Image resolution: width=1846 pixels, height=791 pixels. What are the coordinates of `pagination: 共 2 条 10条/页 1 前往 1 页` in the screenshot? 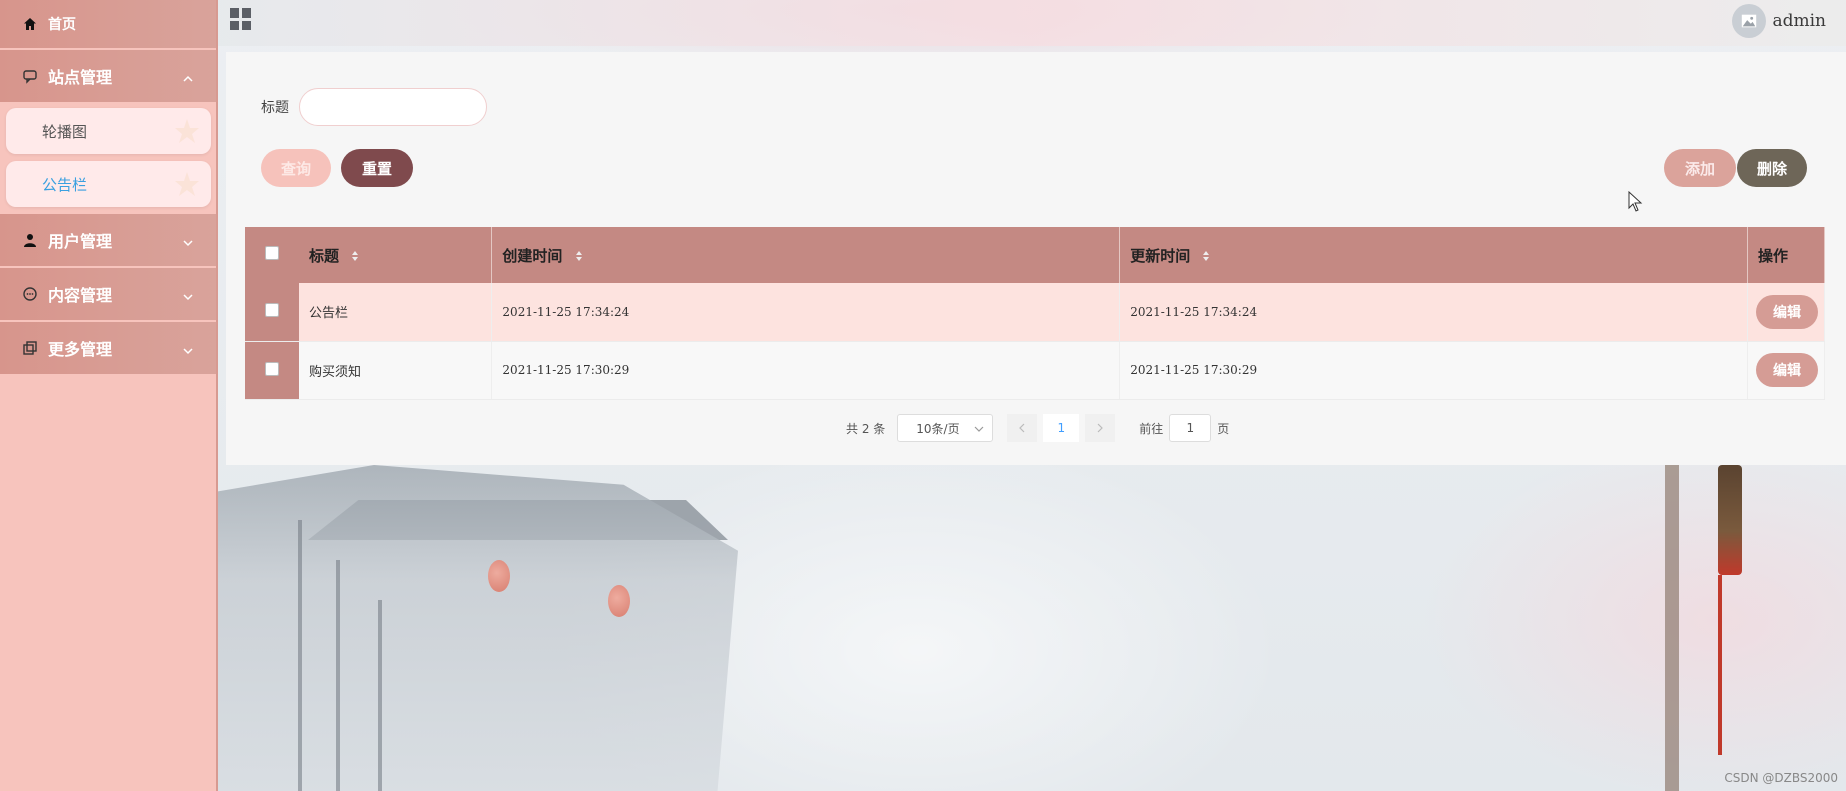 It's located at (1037, 428).